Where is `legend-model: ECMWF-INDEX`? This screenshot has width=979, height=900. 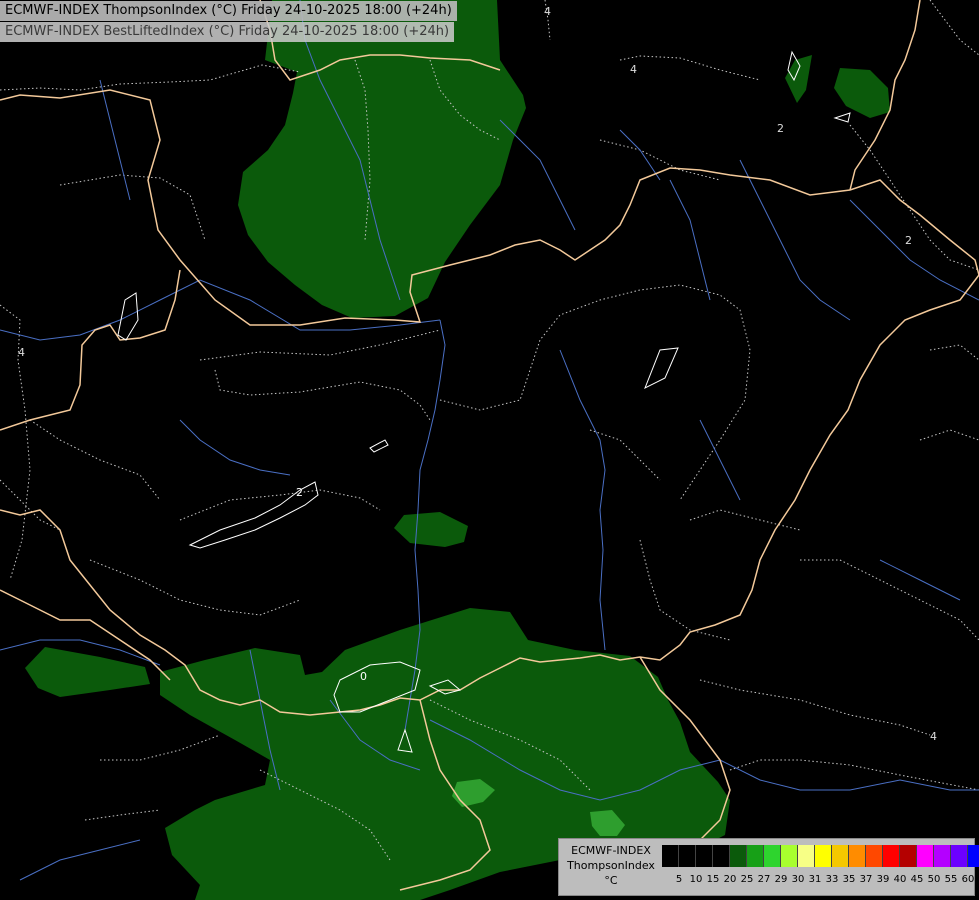
legend-model: ECMWF-INDEX is located at coordinates (611, 850).